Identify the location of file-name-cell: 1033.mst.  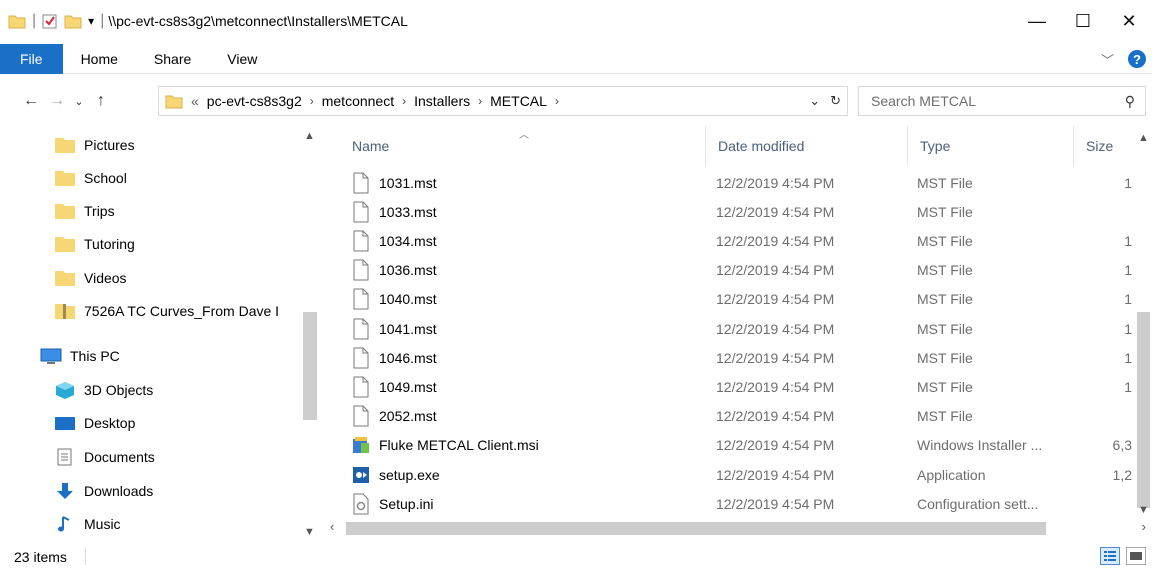
(527, 211).